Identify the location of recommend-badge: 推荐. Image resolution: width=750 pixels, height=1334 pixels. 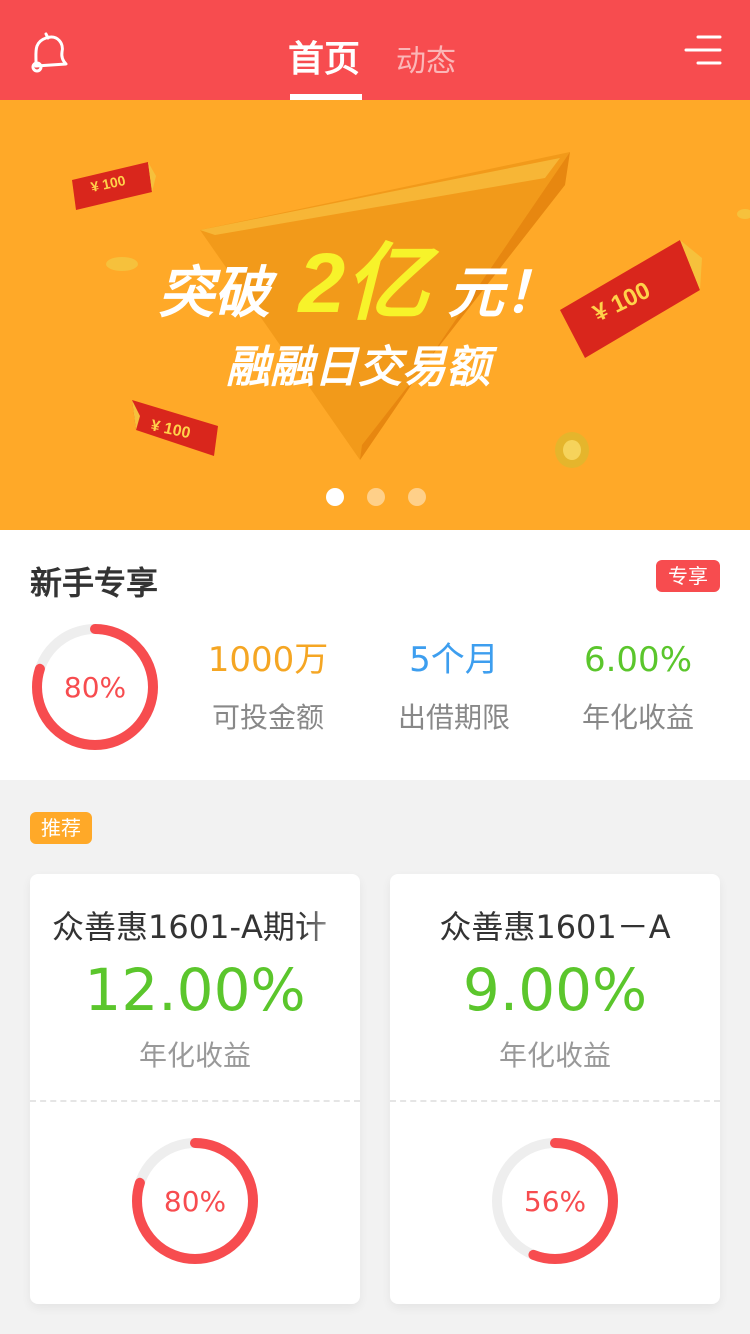
(61, 828).